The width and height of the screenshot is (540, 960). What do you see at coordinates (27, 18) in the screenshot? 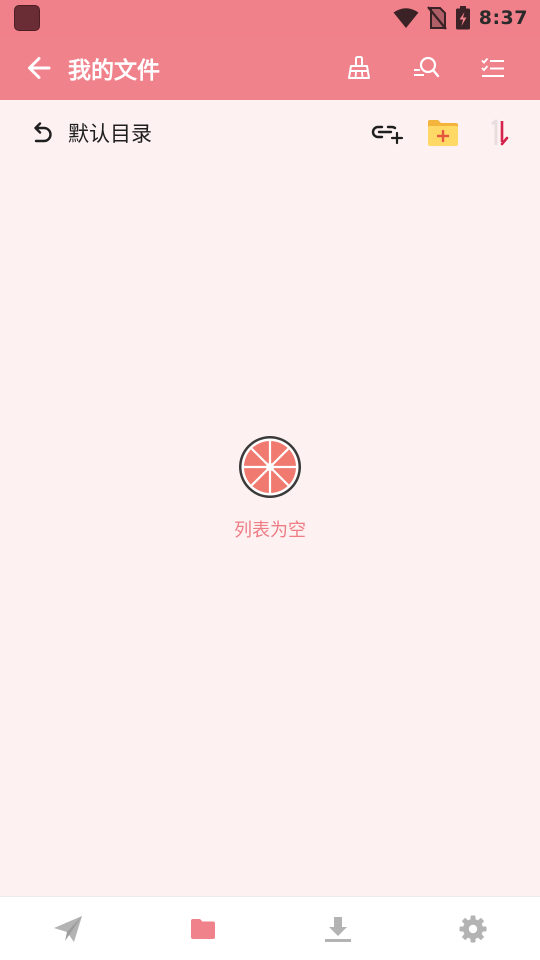
I see `app-notification-icon` at bounding box center [27, 18].